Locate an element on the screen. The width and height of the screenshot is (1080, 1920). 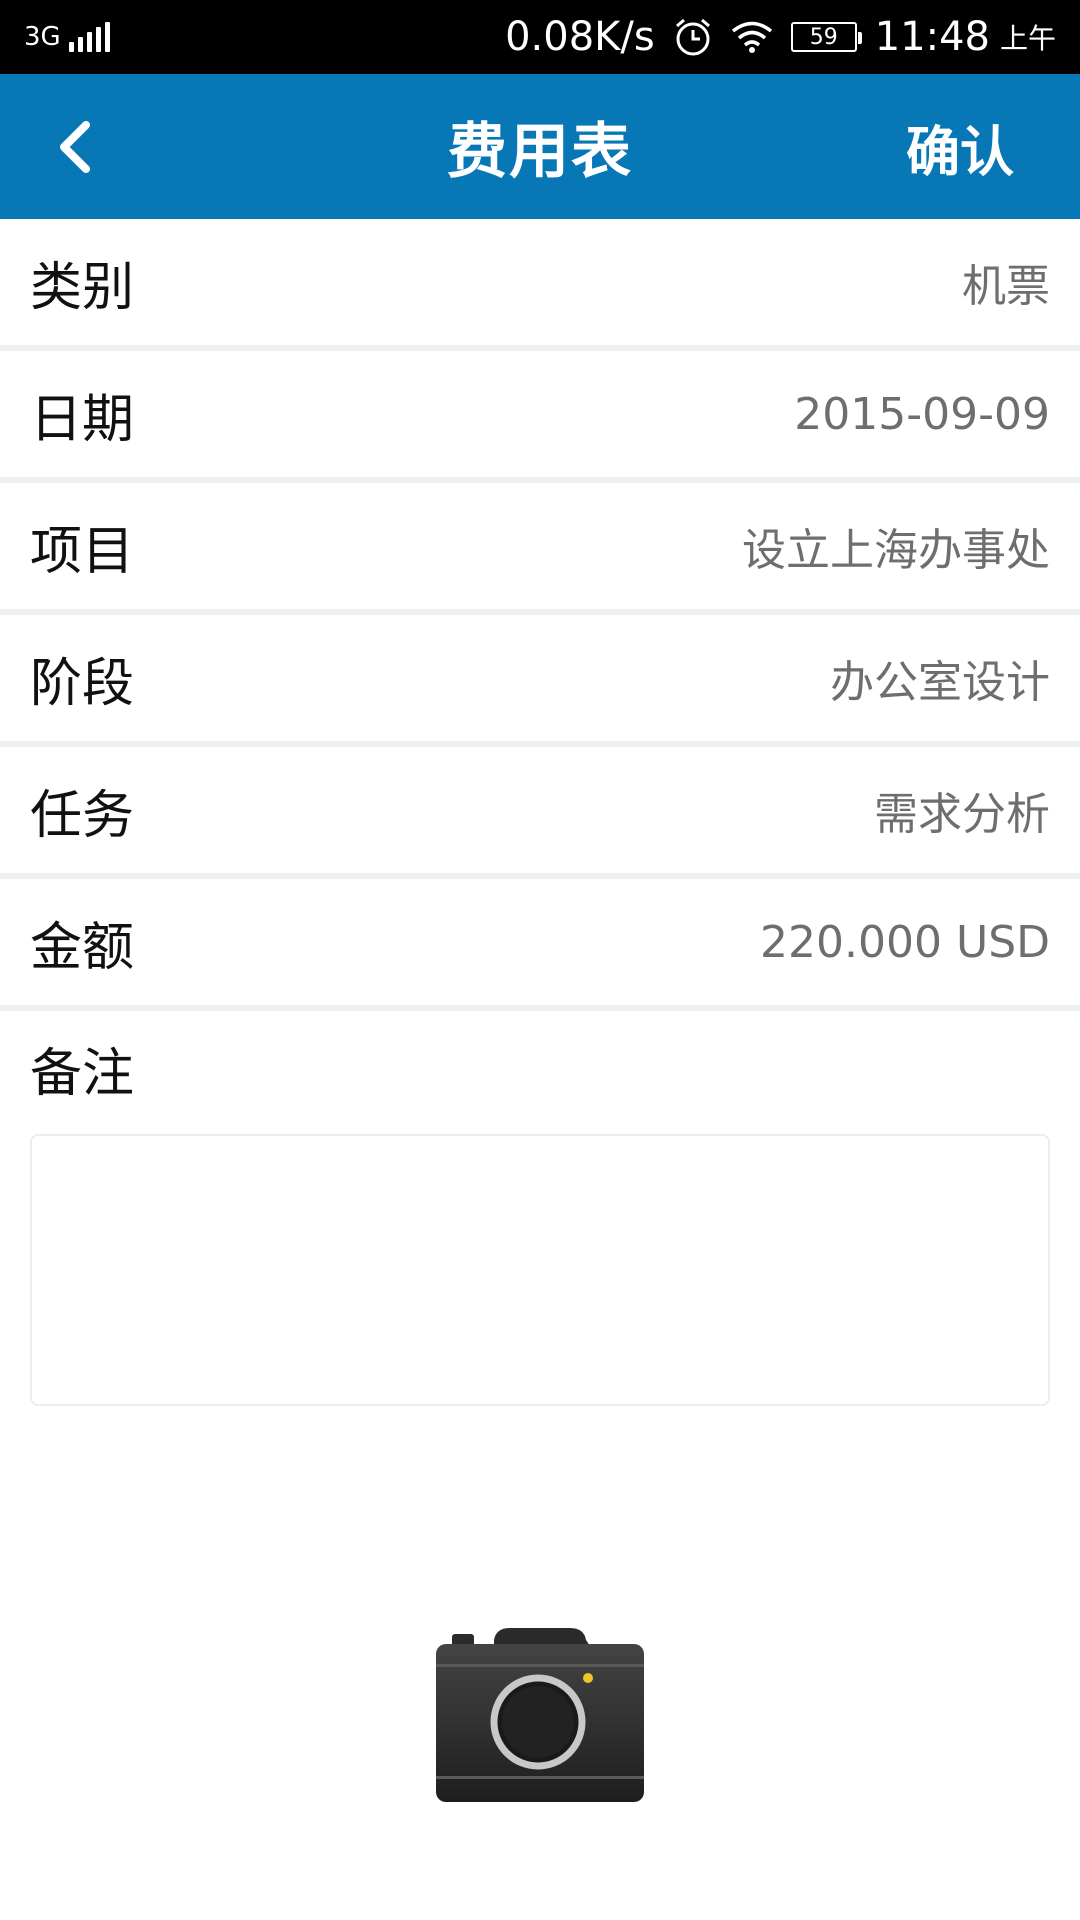
remark-input is located at coordinates (540, 1270).